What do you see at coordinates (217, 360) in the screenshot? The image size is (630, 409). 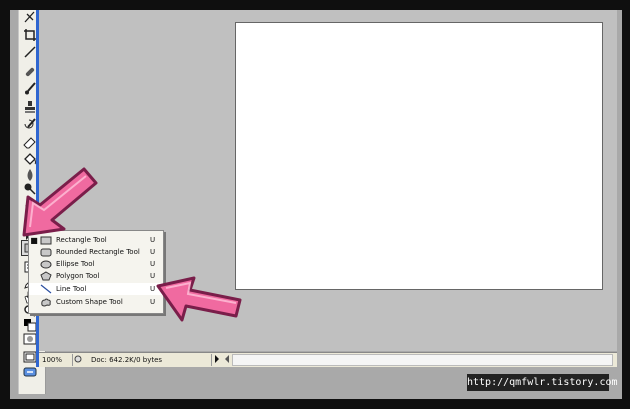 I see `status-menu-arrow-icon` at bounding box center [217, 360].